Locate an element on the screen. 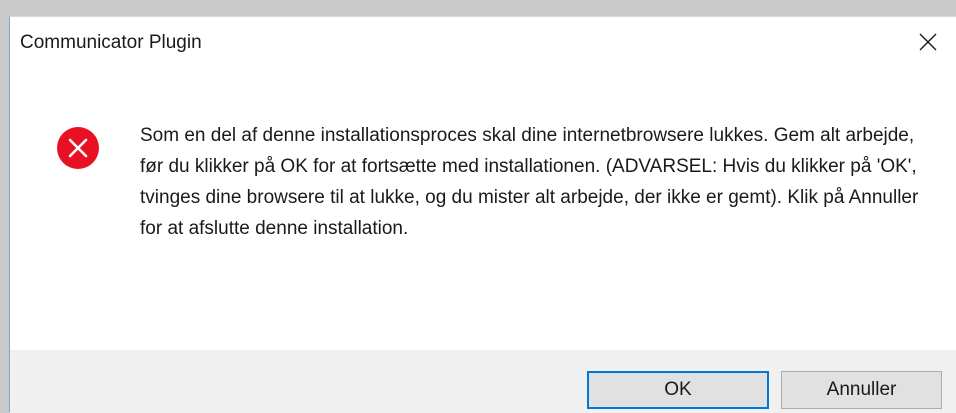 This screenshot has width=956, height=413. close-icon is located at coordinates (928, 42).